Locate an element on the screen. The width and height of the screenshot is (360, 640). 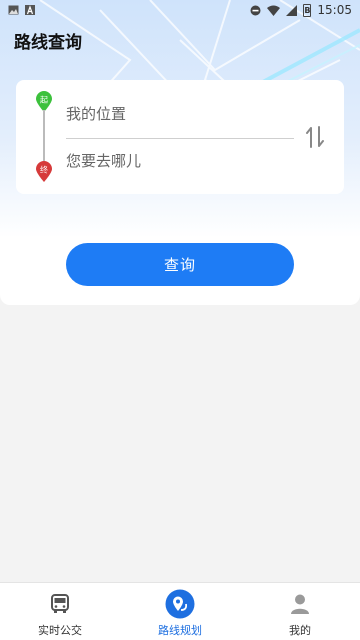
bottom-nav: 实时公交 路线规划 我的 is located at coordinates (180, 611).